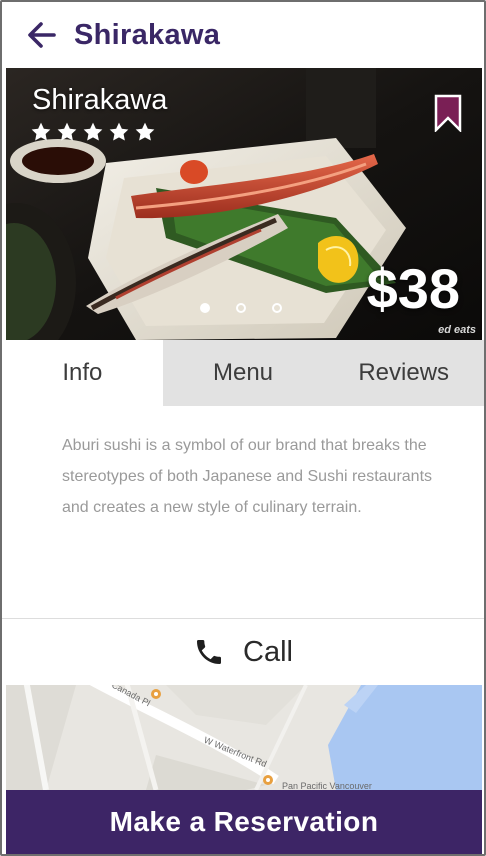 This screenshot has width=486, height=856. What do you see at coordinates (457, 330) in the screenshot?
I see `photo-credit: ed eats` at bounding box center [457, 330].